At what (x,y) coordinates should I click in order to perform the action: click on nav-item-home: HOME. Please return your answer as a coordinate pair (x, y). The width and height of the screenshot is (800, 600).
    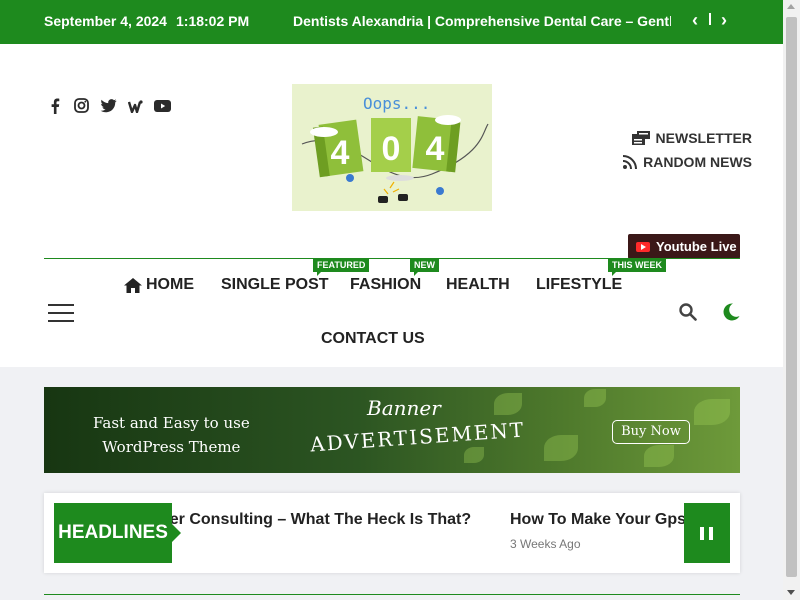
    Looking at the image, I should click on (159, 285).